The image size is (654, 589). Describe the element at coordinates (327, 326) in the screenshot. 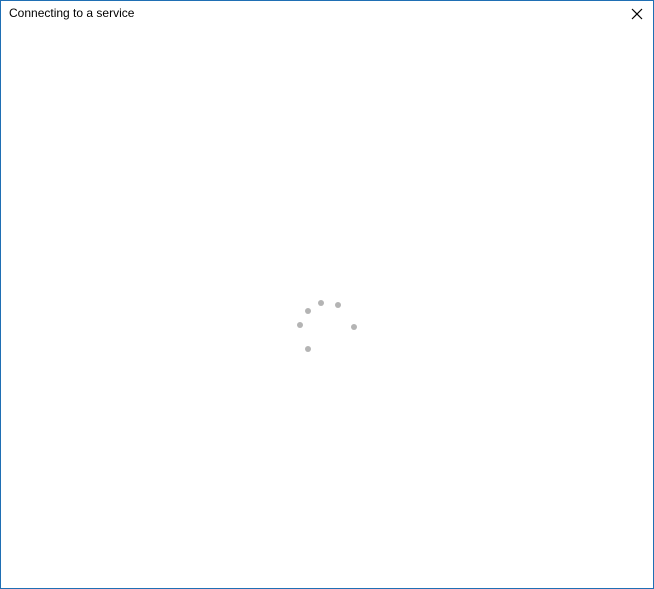

I see `loading-spinner-icon` at that location.